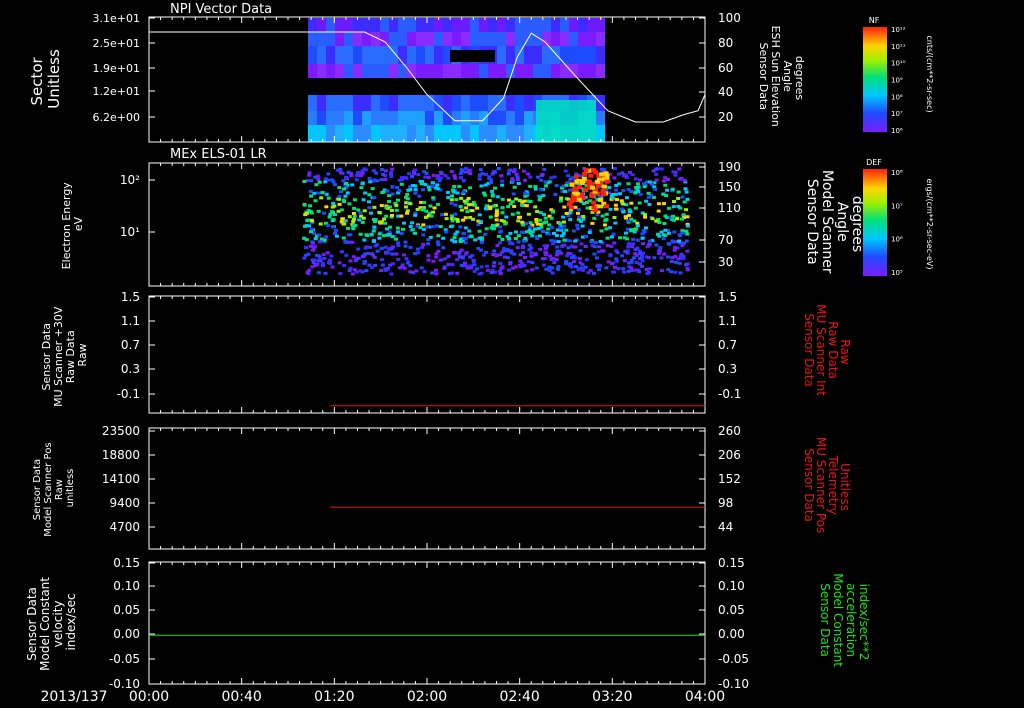 The width and height of the screenshot is (1024, 708). I want to click on colorbar-units: cnts/(cm**2-sr-sec), so click(929, 73).